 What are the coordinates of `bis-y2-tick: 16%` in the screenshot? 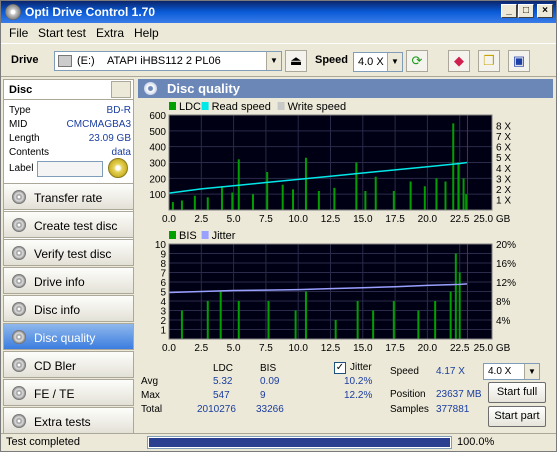 It's located at (506, 264).